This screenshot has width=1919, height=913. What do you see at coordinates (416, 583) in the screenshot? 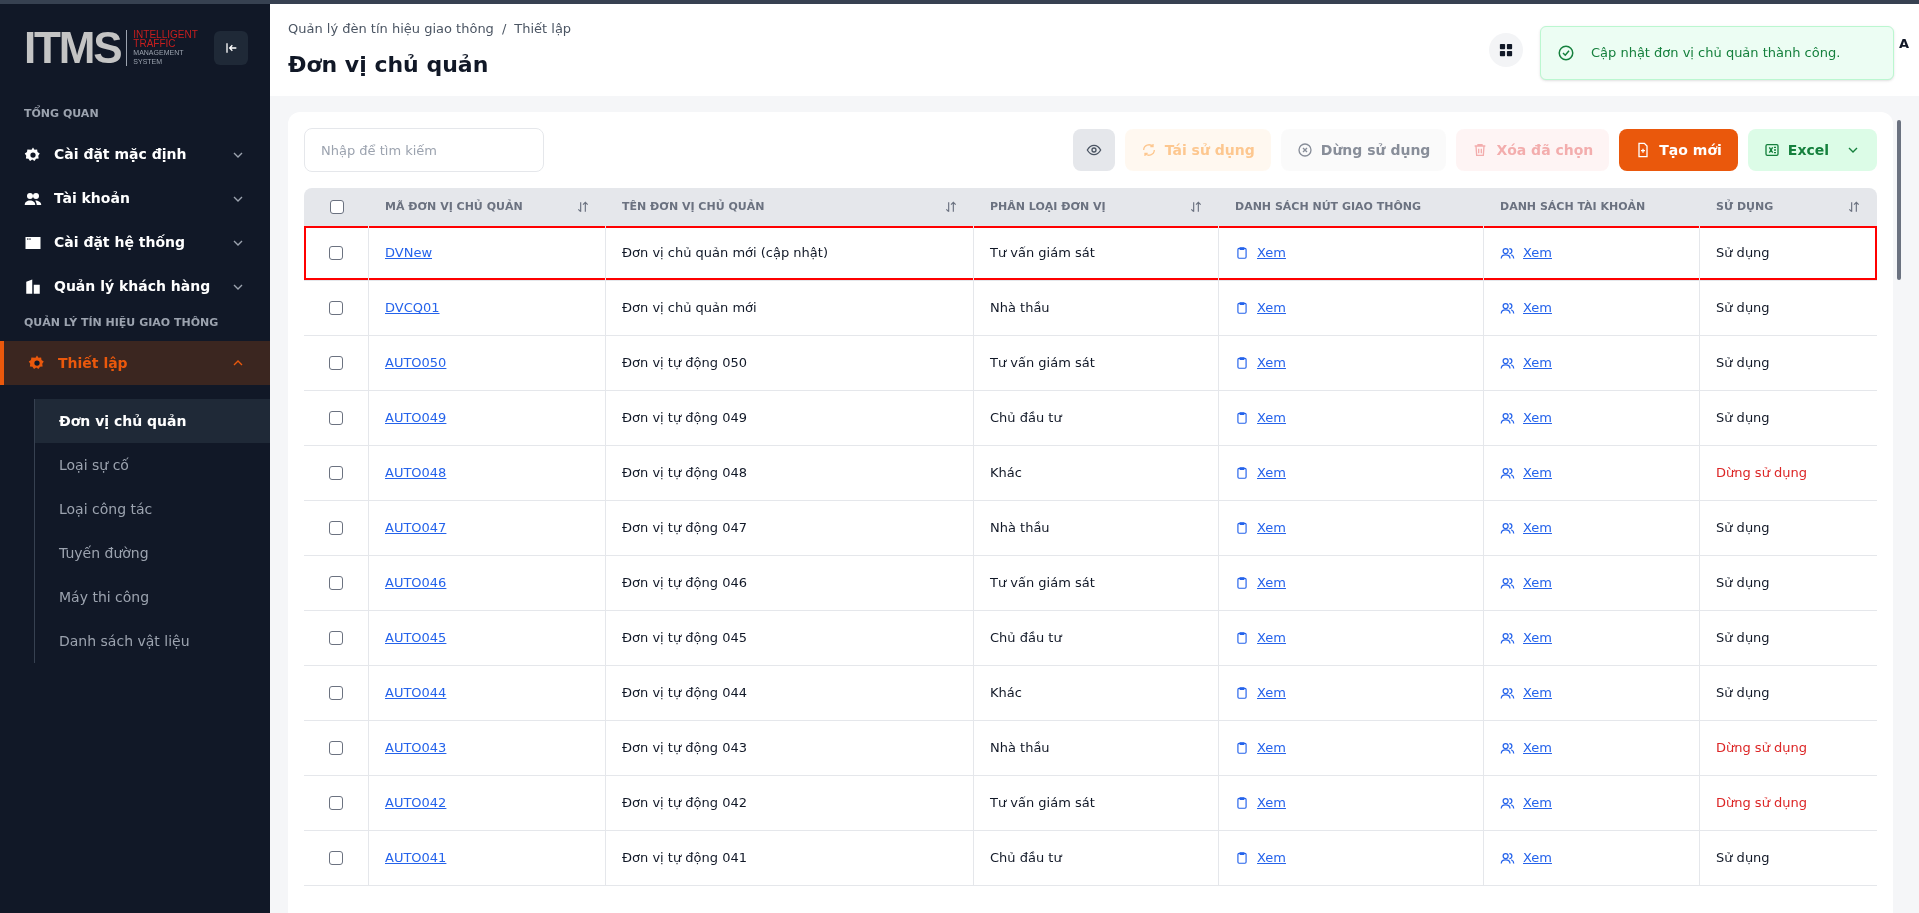
I see `code-link: AUTO046` at bounding box center [416, 583].